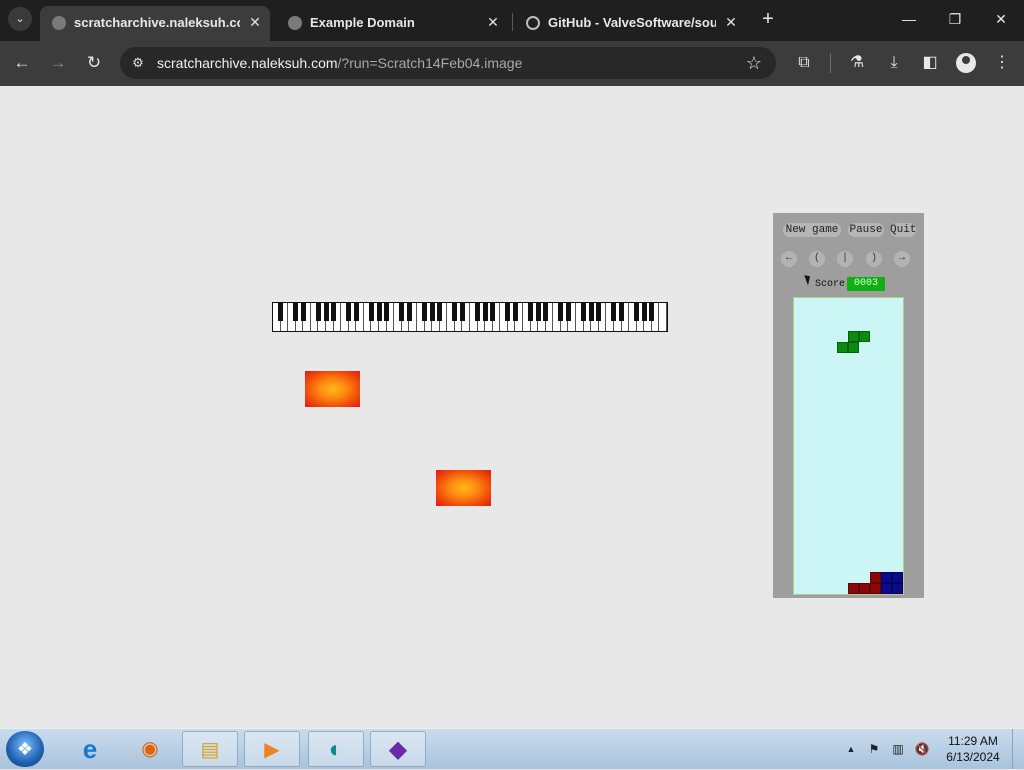 Image resolution: width=1024 pixels, height=770 pixels. I want to click on drop-button: |, so click(845, 259).